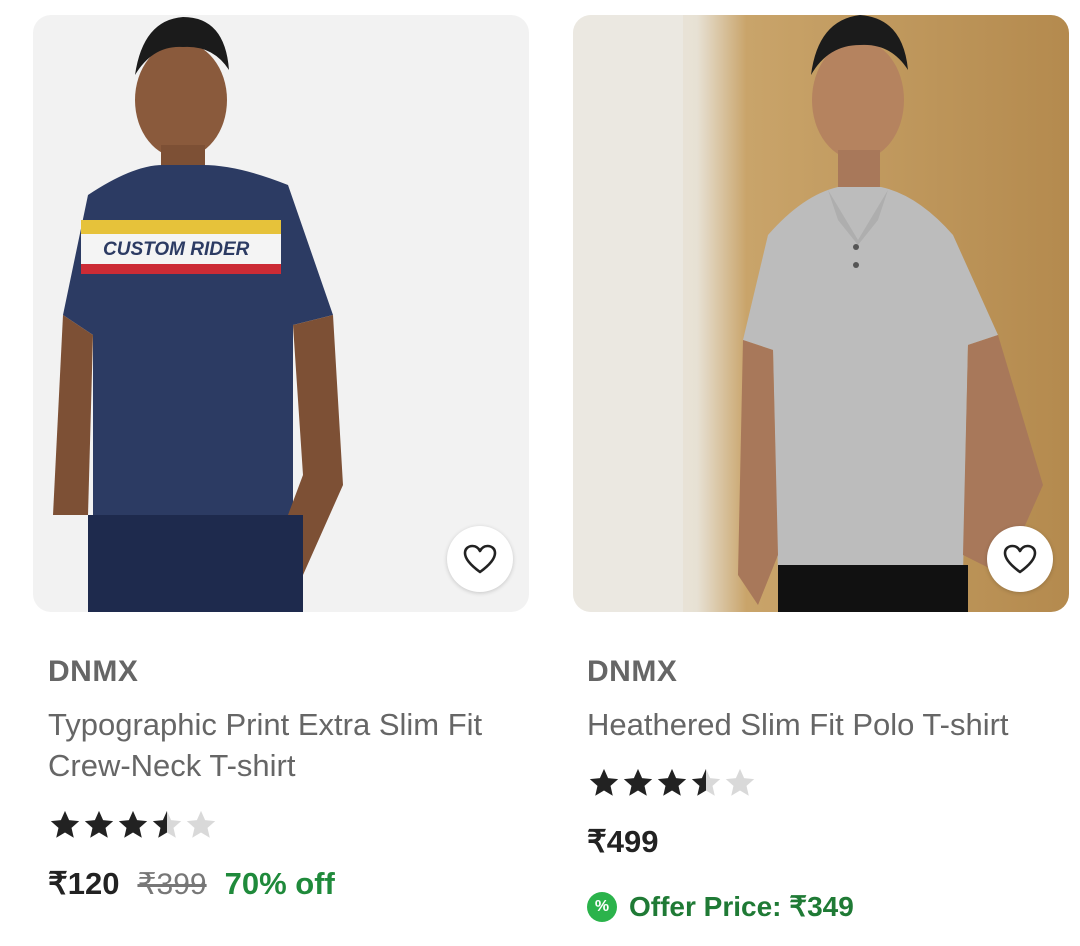 The height and width of the screenshot is (946, 1080). Describe the element at coordinates (279, 883) in the screenshot. I see `discount-label: 70% off` at that location.